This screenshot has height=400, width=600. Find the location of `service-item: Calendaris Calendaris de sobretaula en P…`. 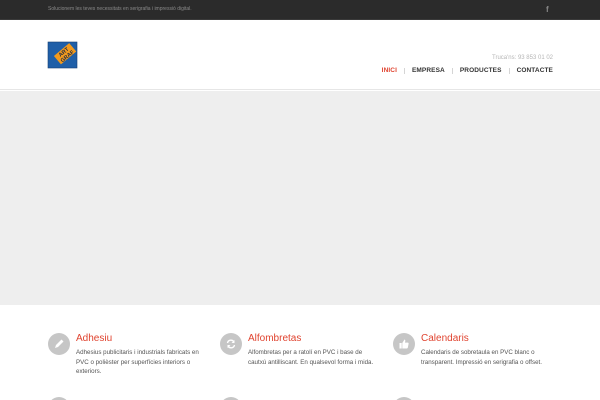

service-item: Calendaris Calendaris de sobretaula en P… is located at coordinates (468, 363).